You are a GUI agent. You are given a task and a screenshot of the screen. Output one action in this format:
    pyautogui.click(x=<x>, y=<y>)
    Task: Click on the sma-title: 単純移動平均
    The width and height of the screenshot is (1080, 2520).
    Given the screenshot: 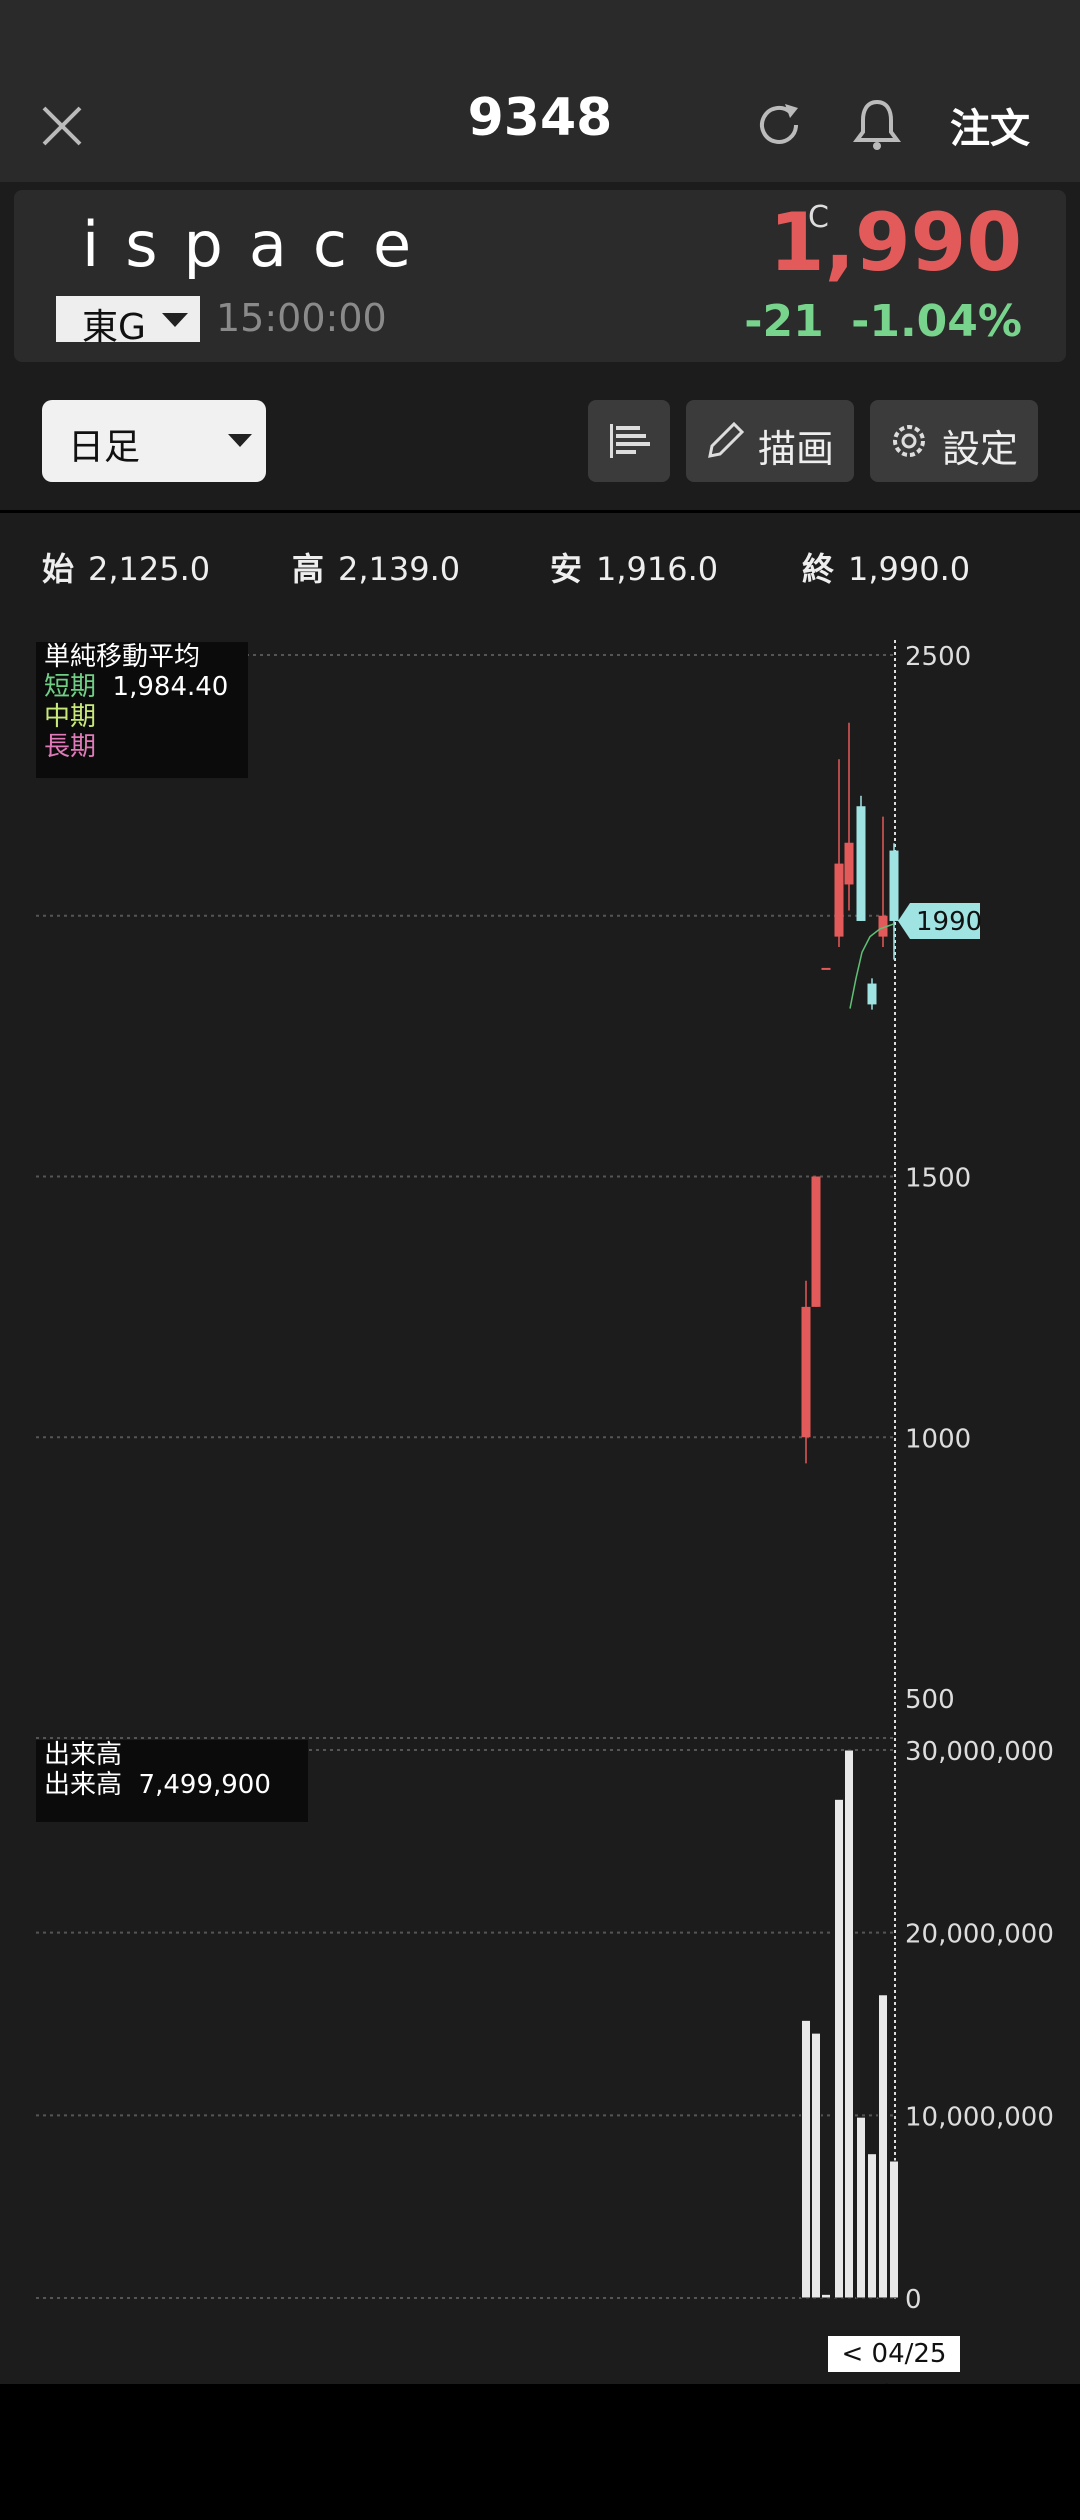 What is the action you would take?
    pyautogui.click(x=122, y=657)
    